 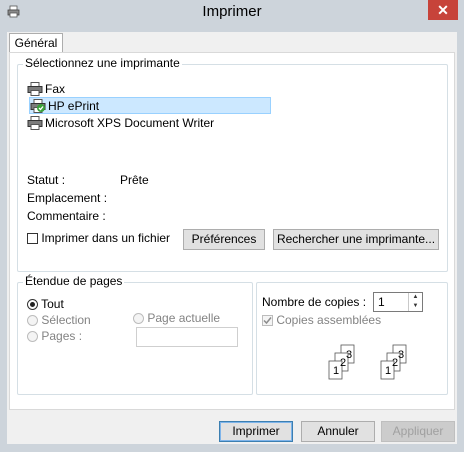 I want to click on status-value: Prête, so click(x=134, y=180).